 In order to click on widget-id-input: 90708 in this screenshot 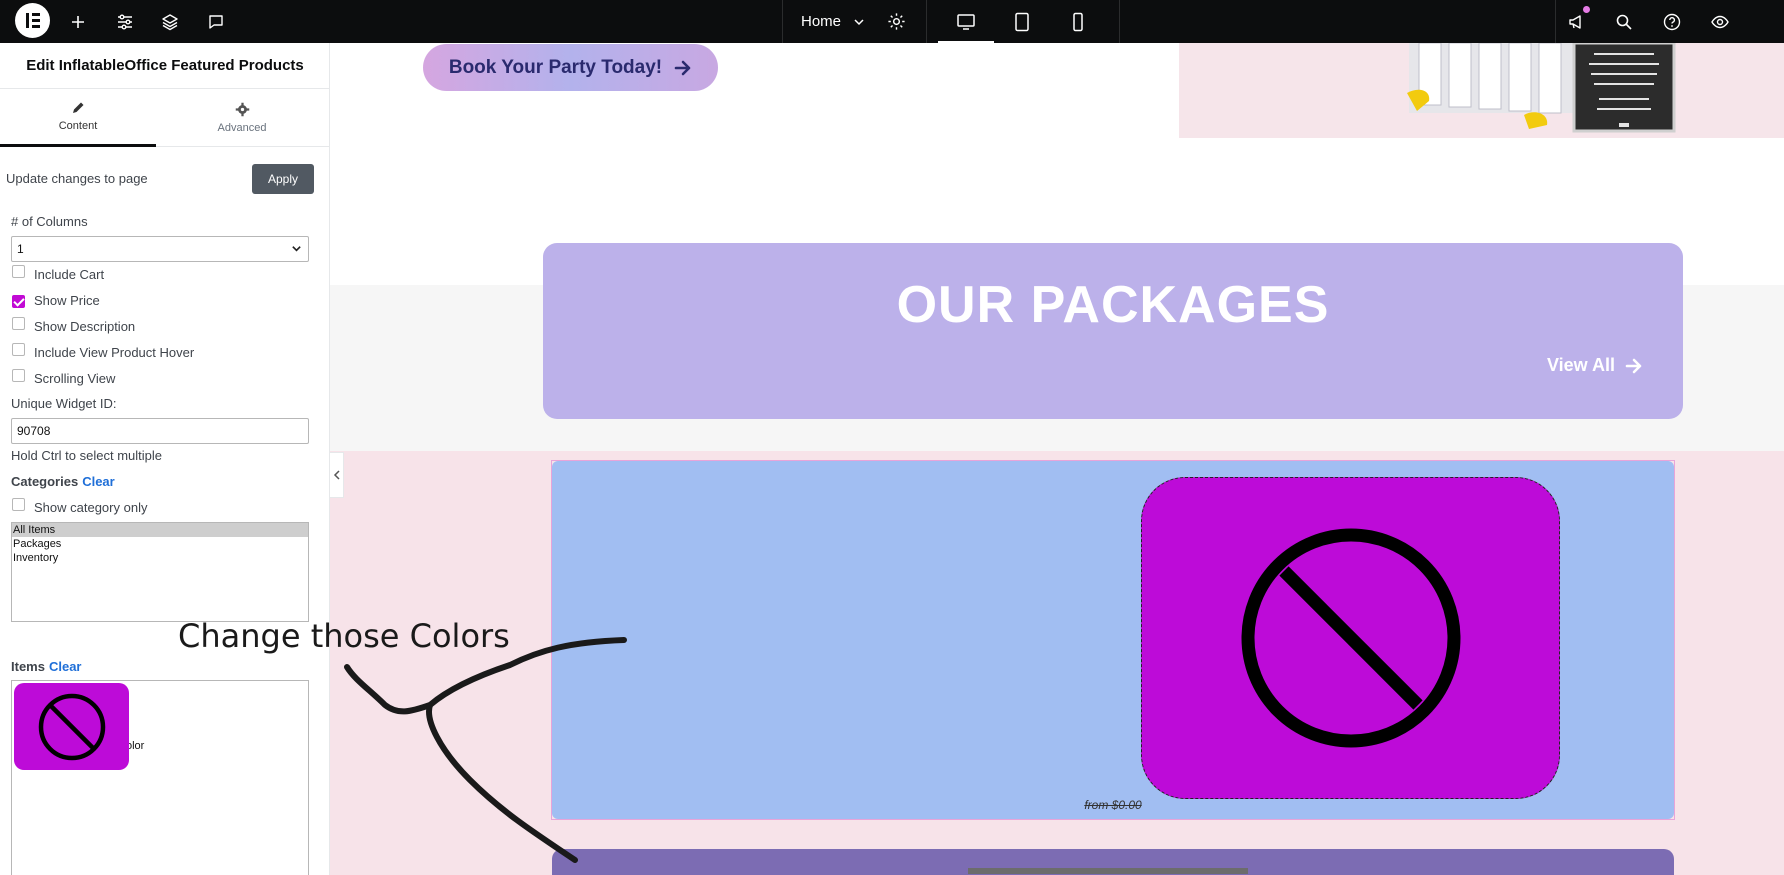, I will do `click(160, 431)`.